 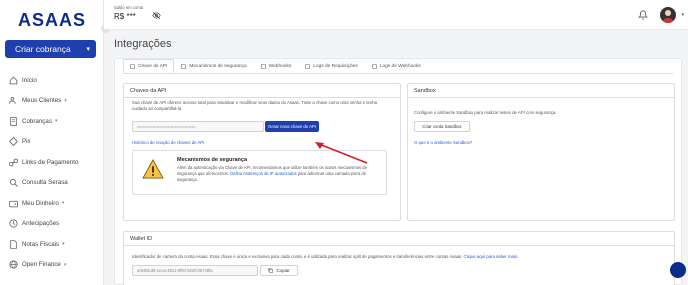 What do you see at coordinates (400, 66) in the screenshot?
I see `tab-label: Logs de Webhooks` at bounding box center [400, 66].